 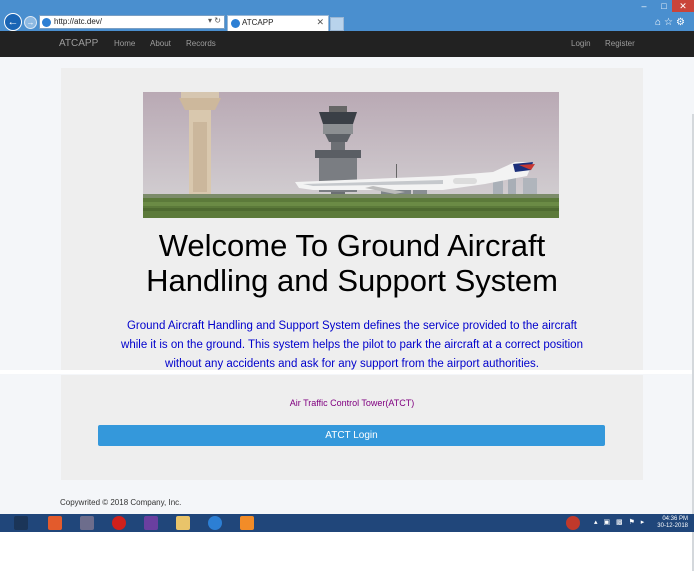 I want to click on hero-image, so click(x=351, y=155).